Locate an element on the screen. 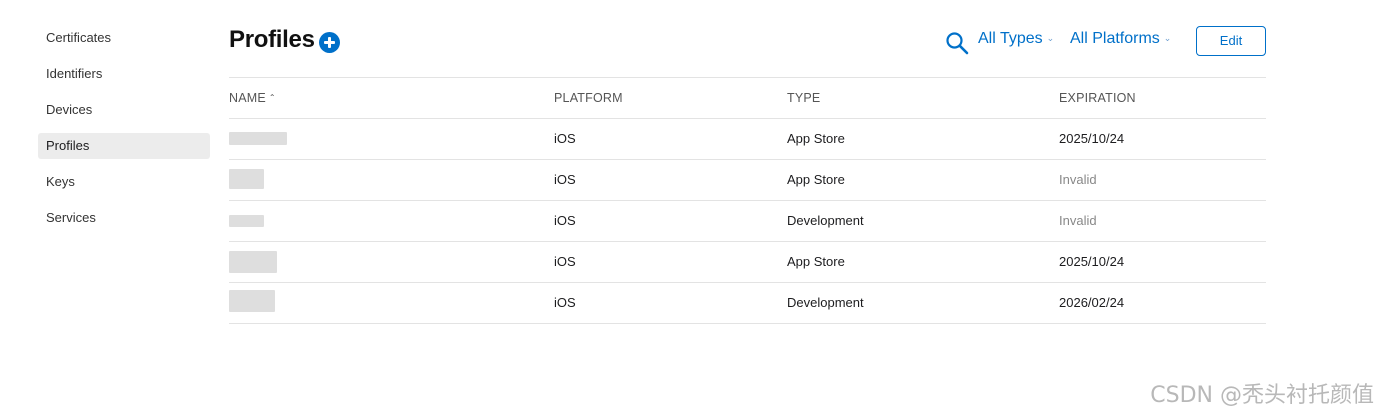  search-icon is located at coordinates (957, 43).